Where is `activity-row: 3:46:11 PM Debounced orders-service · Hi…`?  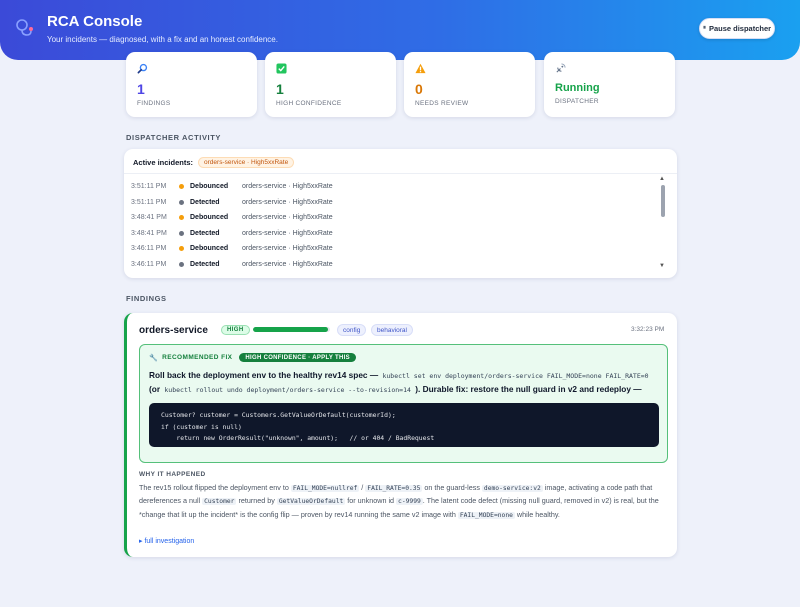 activity-row: 3:46:11 PM Debounced orders-service · Hi… is located at coordinates (391, 249).